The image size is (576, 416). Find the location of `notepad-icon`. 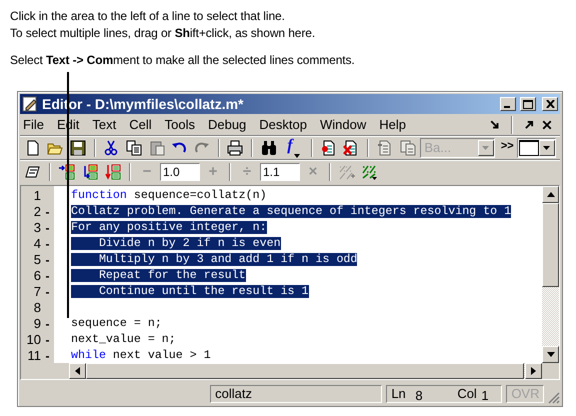

notepad-icon is located at coordinates (33, 172).